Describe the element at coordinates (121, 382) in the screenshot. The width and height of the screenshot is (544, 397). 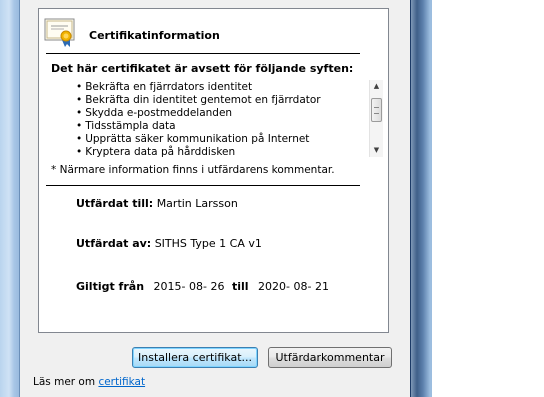
I see `learn-more-link: certifikat` at that location.